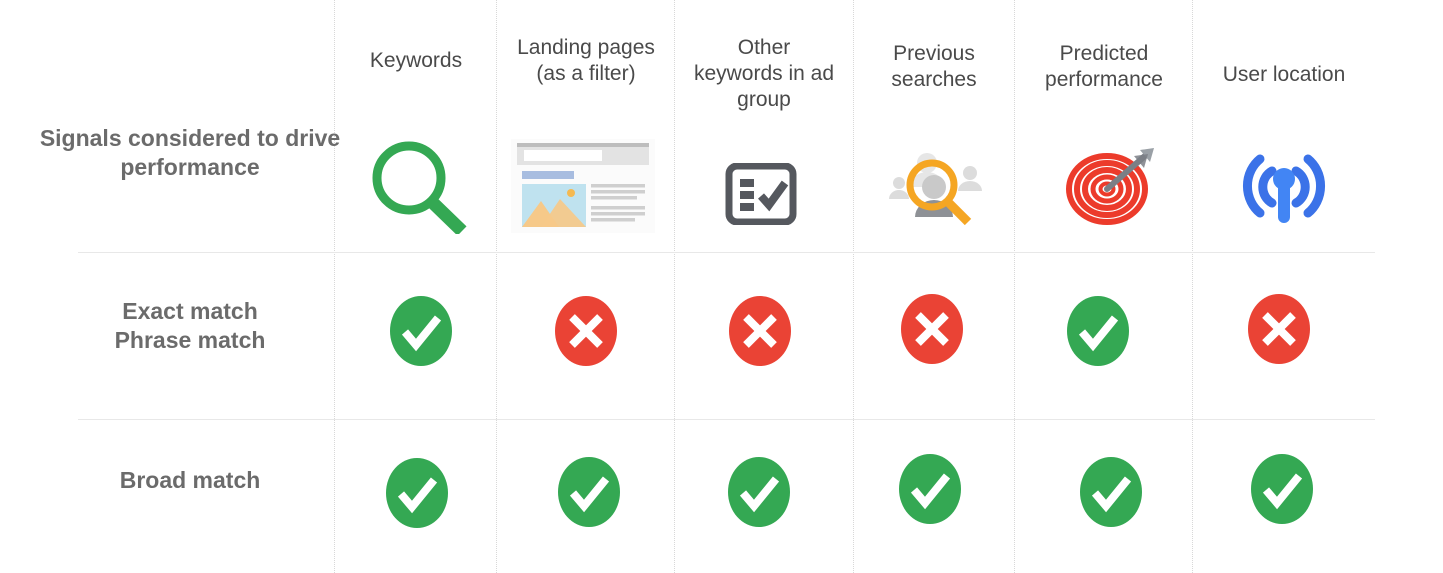  What do you see at coordinates (1282, 489) in the screenshot?
I see `status-yes-broad-user-location` at bounding box center [1282, 489].